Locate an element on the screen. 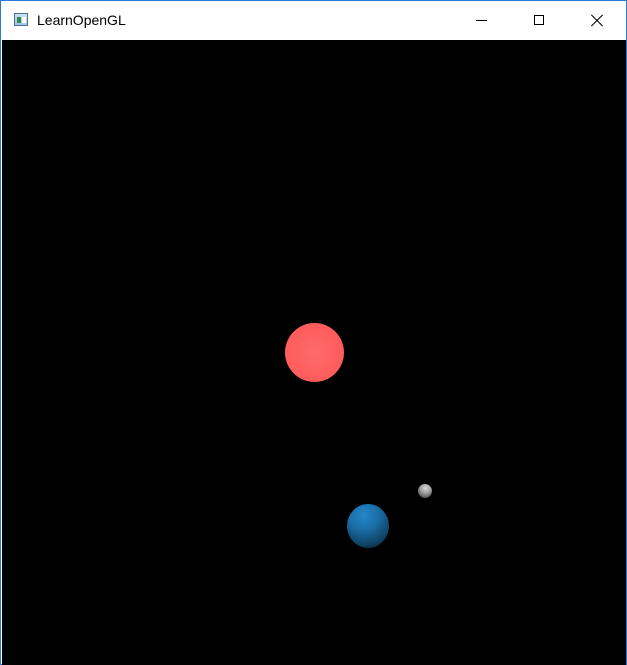  sun-sphere is located at coordinates (314, 352).